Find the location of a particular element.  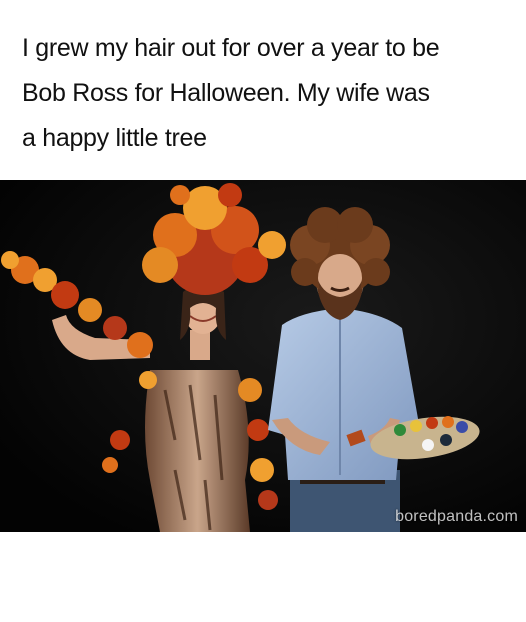

watermark: boredpanda.com is located at coordinates (456, 516).